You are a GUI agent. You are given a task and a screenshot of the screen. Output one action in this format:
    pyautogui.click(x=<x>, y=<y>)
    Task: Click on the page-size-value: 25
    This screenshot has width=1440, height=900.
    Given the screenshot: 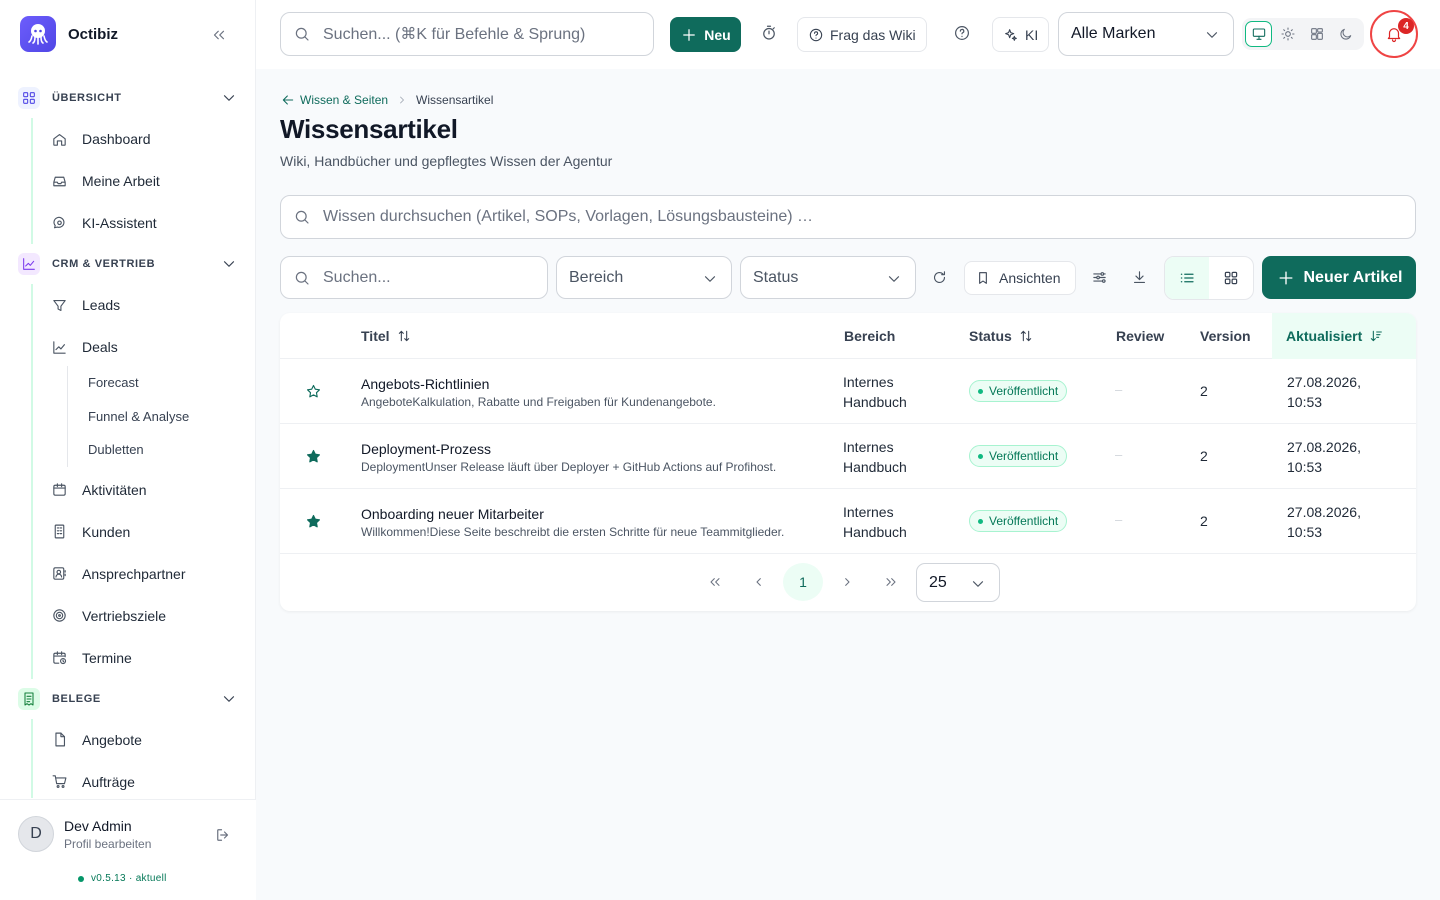 What is the action you would take?
    pyautogui.click(x=938, y=582)
    